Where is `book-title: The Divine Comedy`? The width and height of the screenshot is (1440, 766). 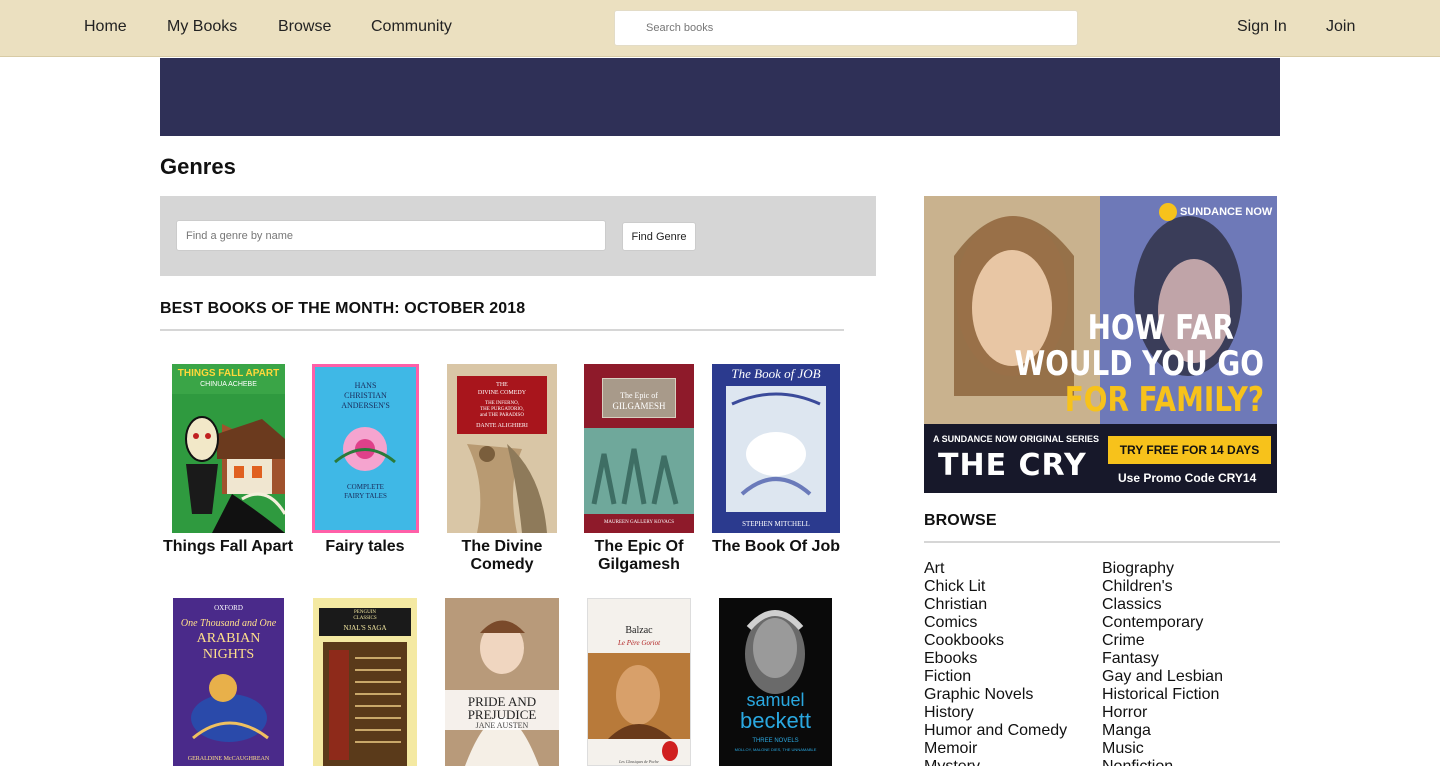
book-title: The Divine Comedy is located at coordinates (502, 556).